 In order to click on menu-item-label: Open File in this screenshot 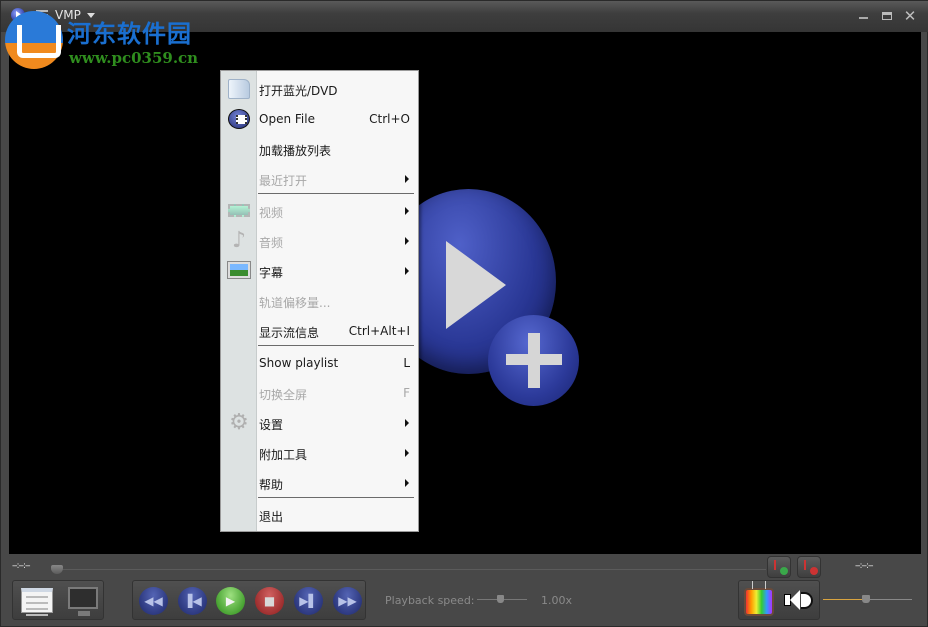, I will do `click(287, 119)`.